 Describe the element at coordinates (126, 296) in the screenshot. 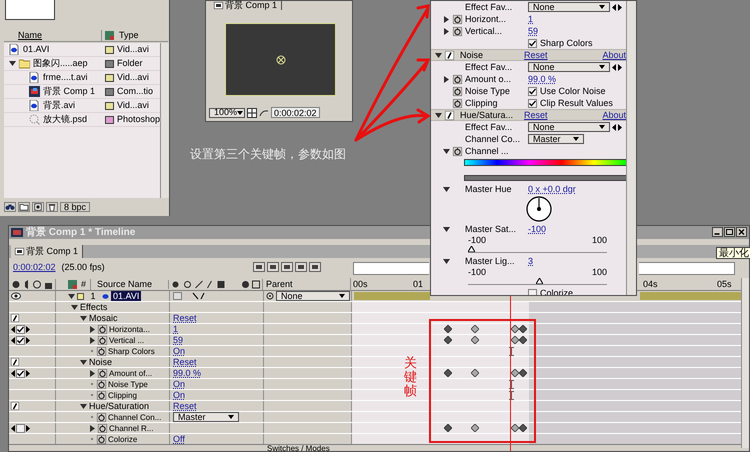

I see `layer-name: 01.AVI` at that location.